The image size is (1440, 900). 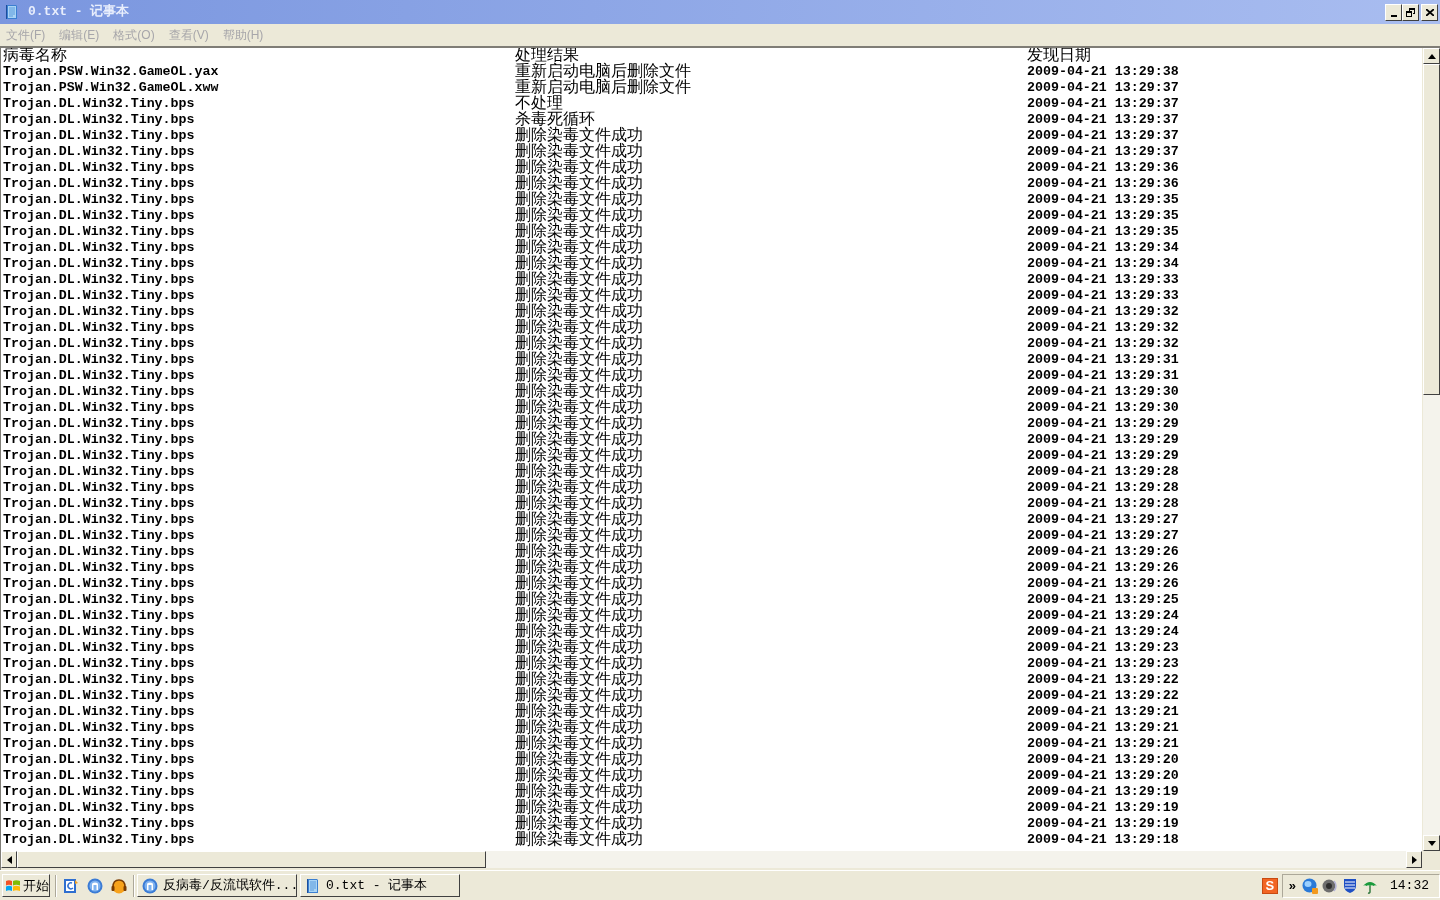 What do you see at coordinates (13, 885) in the screenshot?
I see `windows-flag-icon` at bounding box center [13, 885].